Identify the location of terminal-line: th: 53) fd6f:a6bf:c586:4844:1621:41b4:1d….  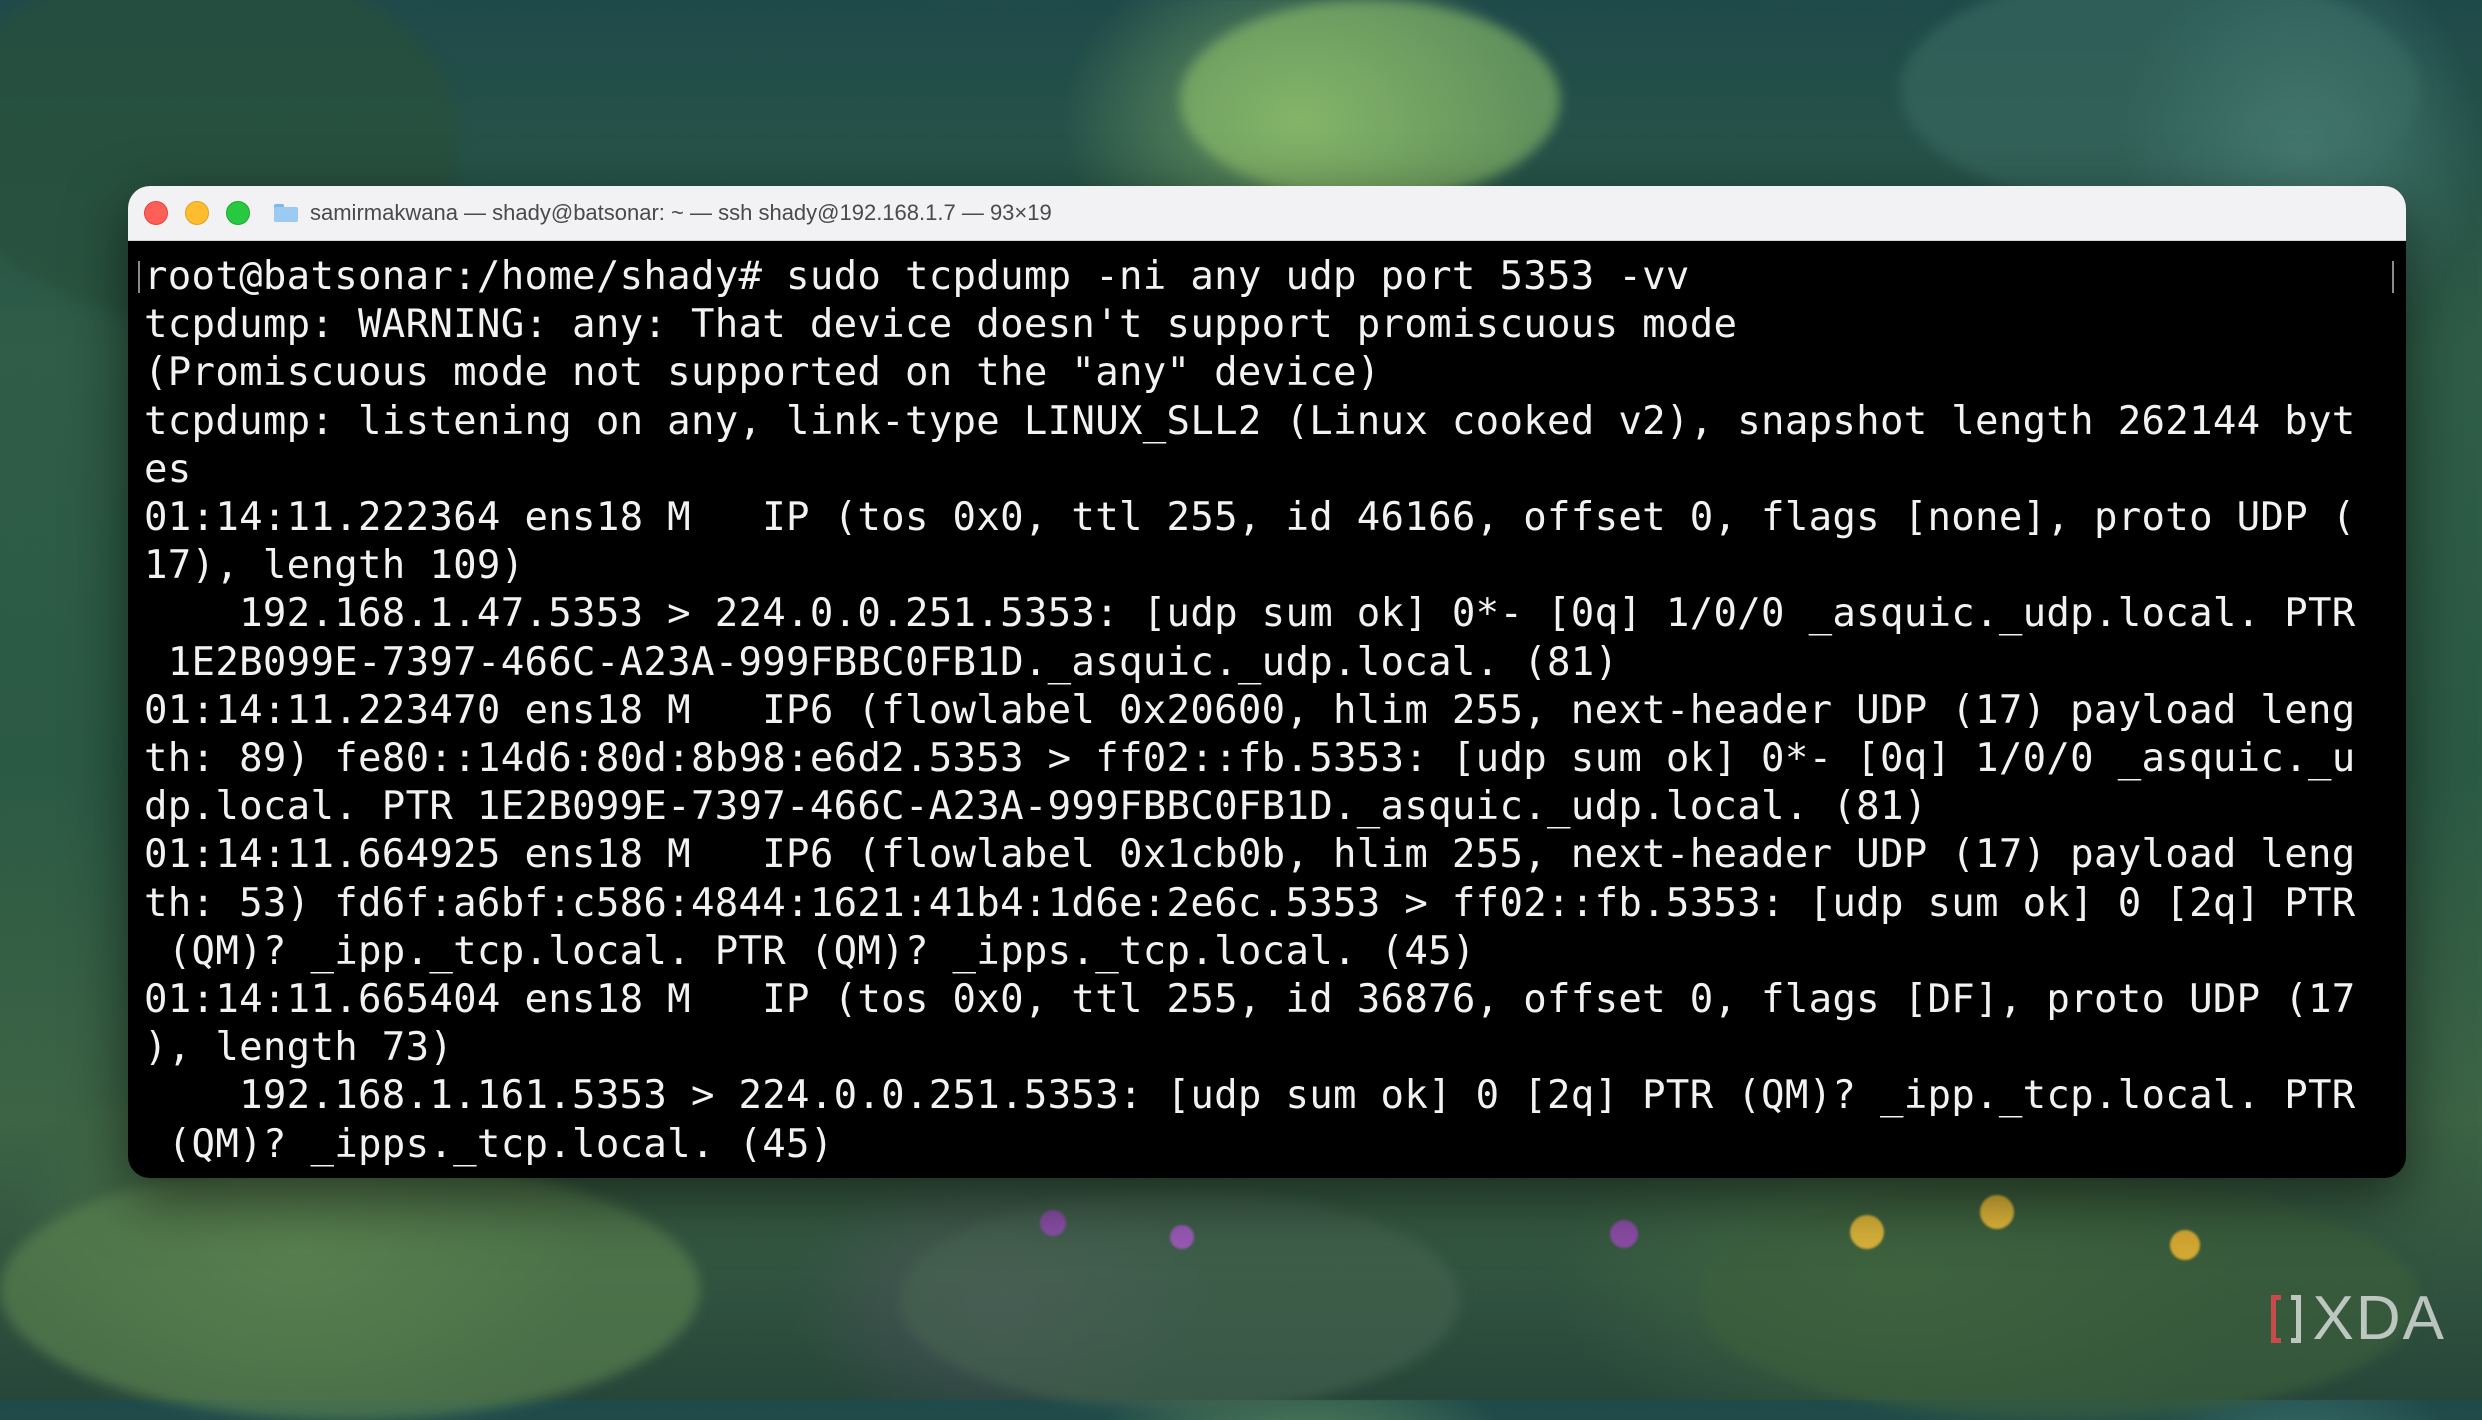
(1250, 903).